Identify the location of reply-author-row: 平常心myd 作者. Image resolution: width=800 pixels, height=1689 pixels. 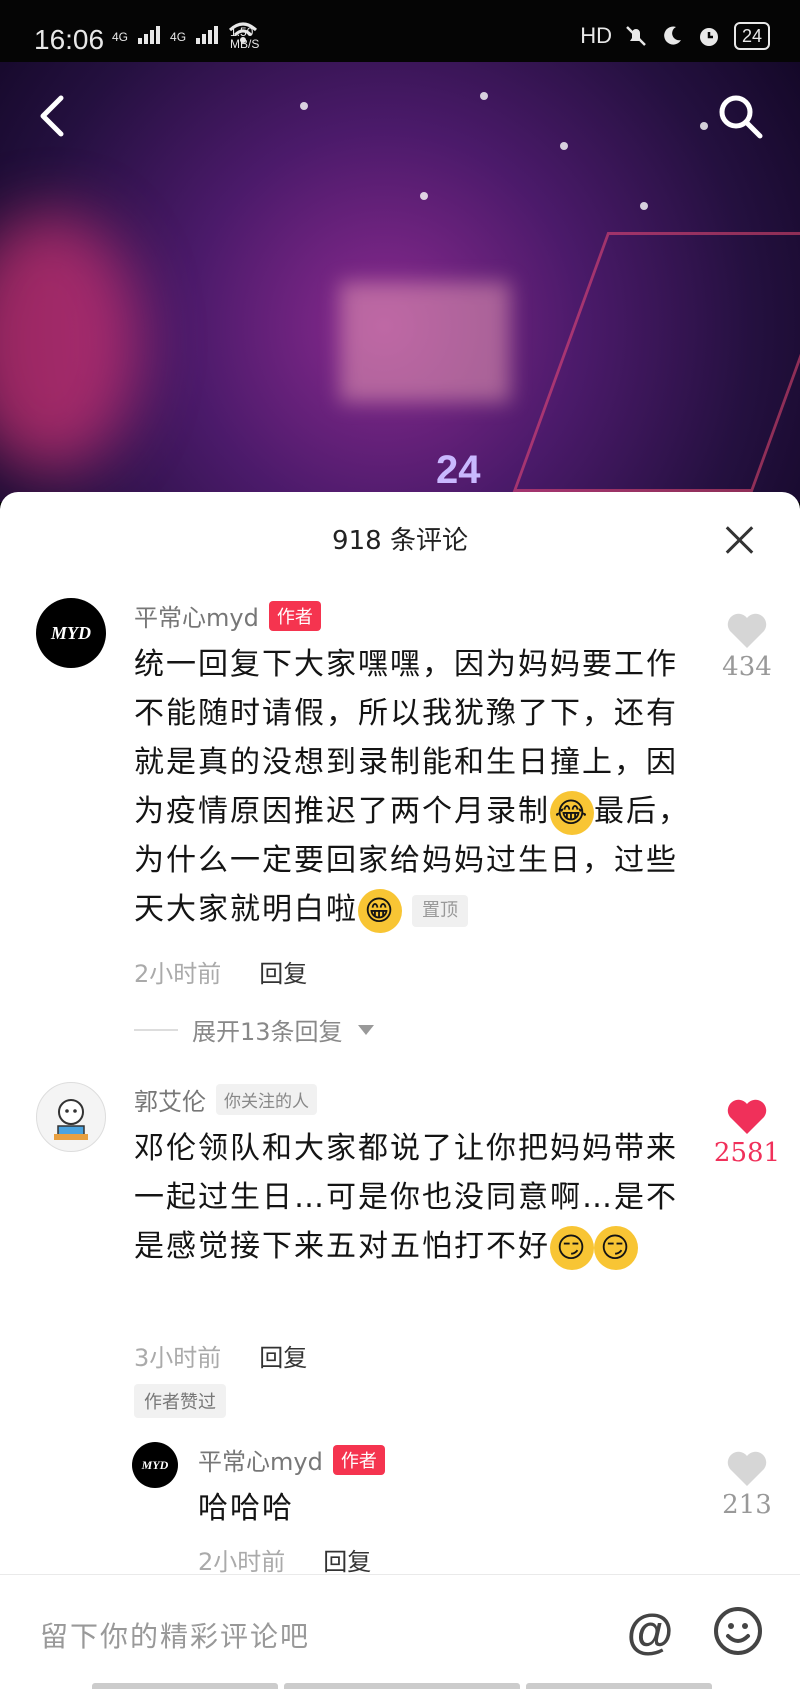
(291, 1459).